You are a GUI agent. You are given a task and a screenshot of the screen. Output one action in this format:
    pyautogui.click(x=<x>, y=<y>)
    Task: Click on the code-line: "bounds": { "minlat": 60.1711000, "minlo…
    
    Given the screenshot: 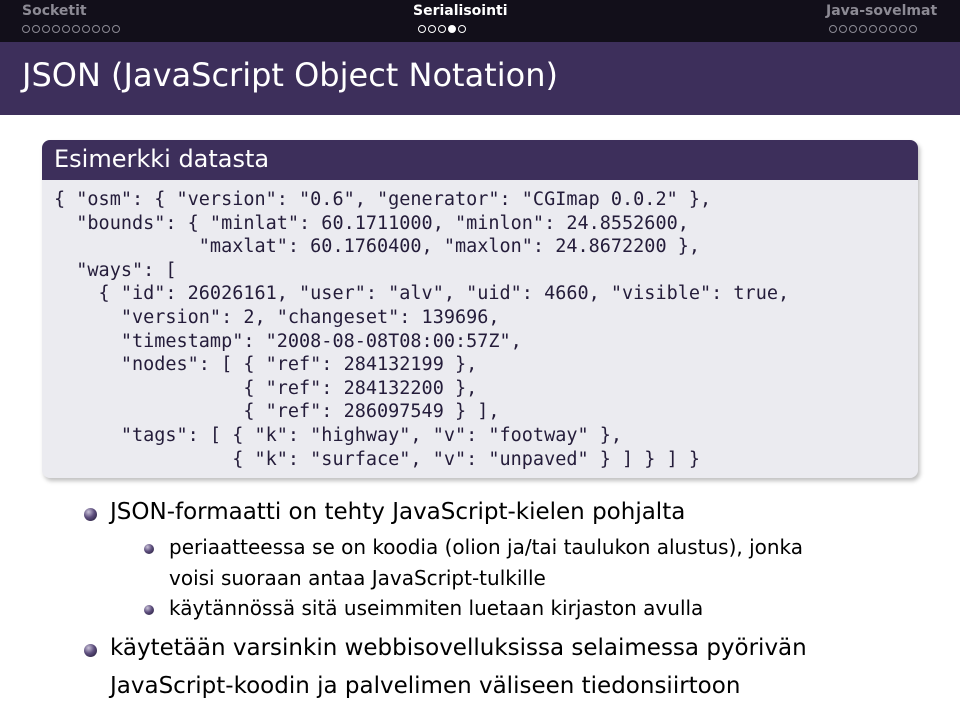 What is the action you would take?
    pyautogui.click(x=371, y=223)
    